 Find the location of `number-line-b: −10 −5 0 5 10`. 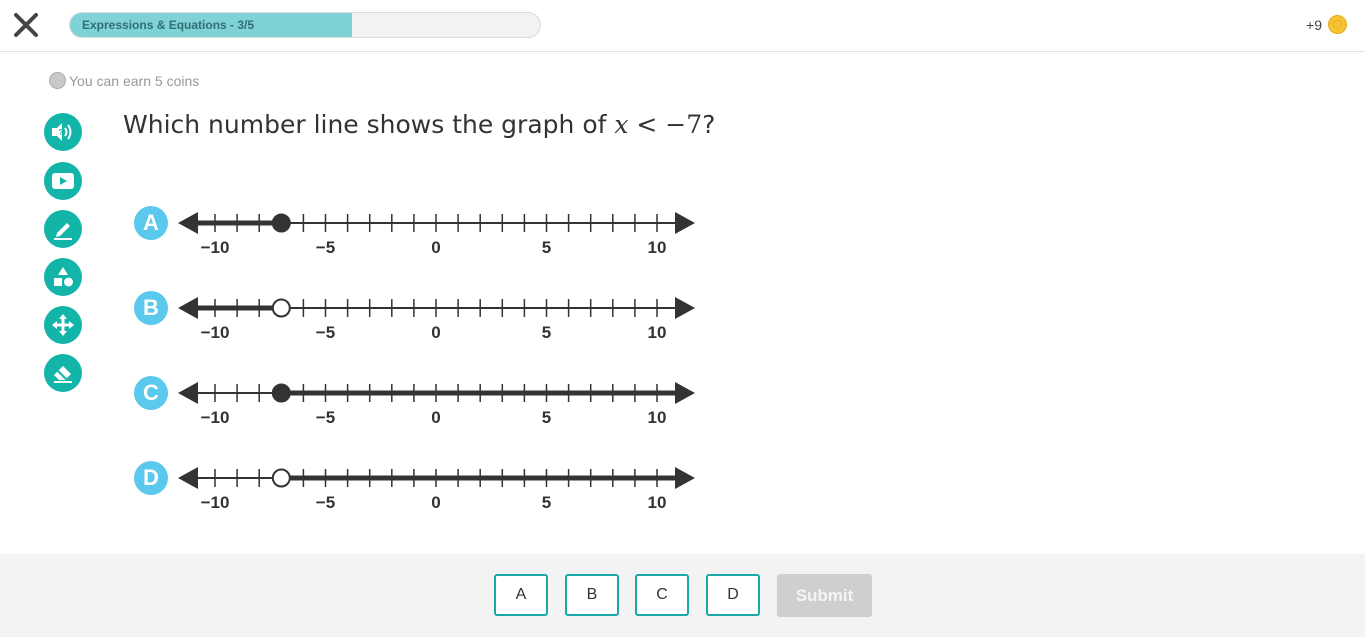

number-line-b: −10 −5 0 5 10 is located at coordinates (436, 319).